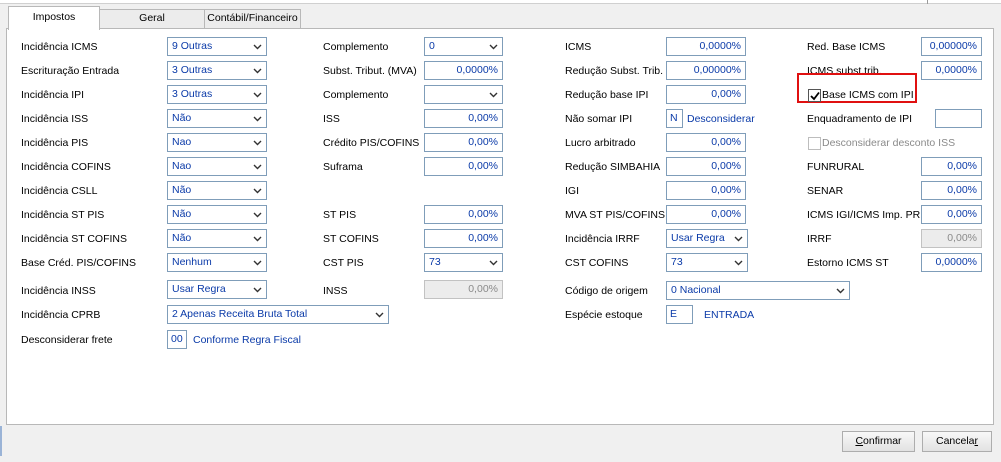 This screenshot has height=462, width=1001. Describe the element at coordinates (217, 190) in the screenshot. I see `incidencia-csll-select: Não` at that location.